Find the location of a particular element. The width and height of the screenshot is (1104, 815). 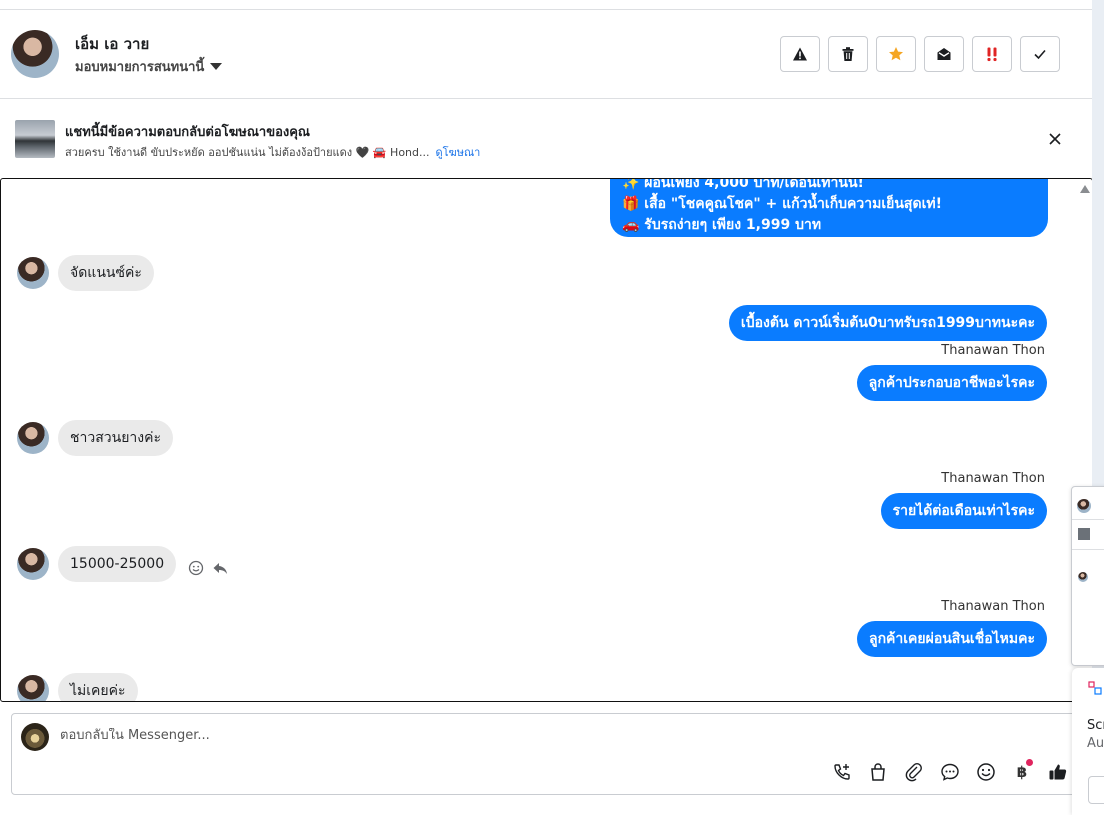

trash-icon is located at coordinates (848, 54).